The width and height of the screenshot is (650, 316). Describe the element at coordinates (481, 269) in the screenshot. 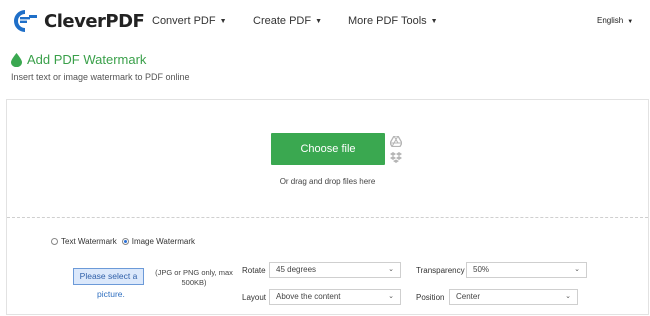

I see `transparency-value: 50%` at that location.